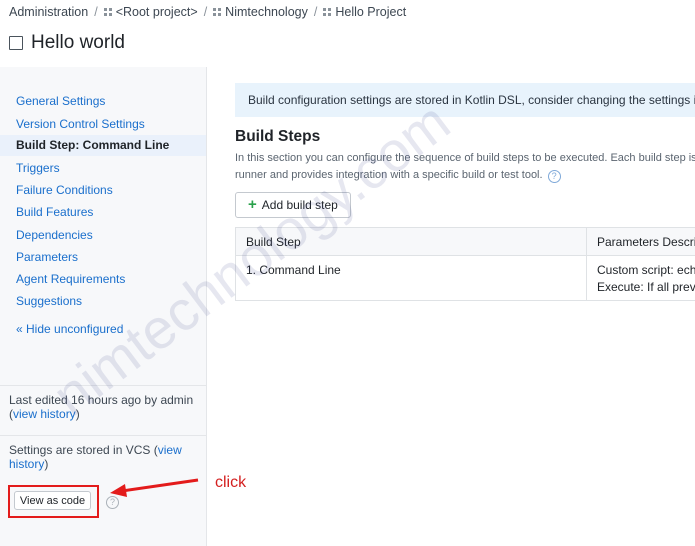  What do you see at coordinates (266, 12) in the screenshot?
I see `breadcrumb-nimtechnology: Nimtechnology` at bounding box center [266, 12].